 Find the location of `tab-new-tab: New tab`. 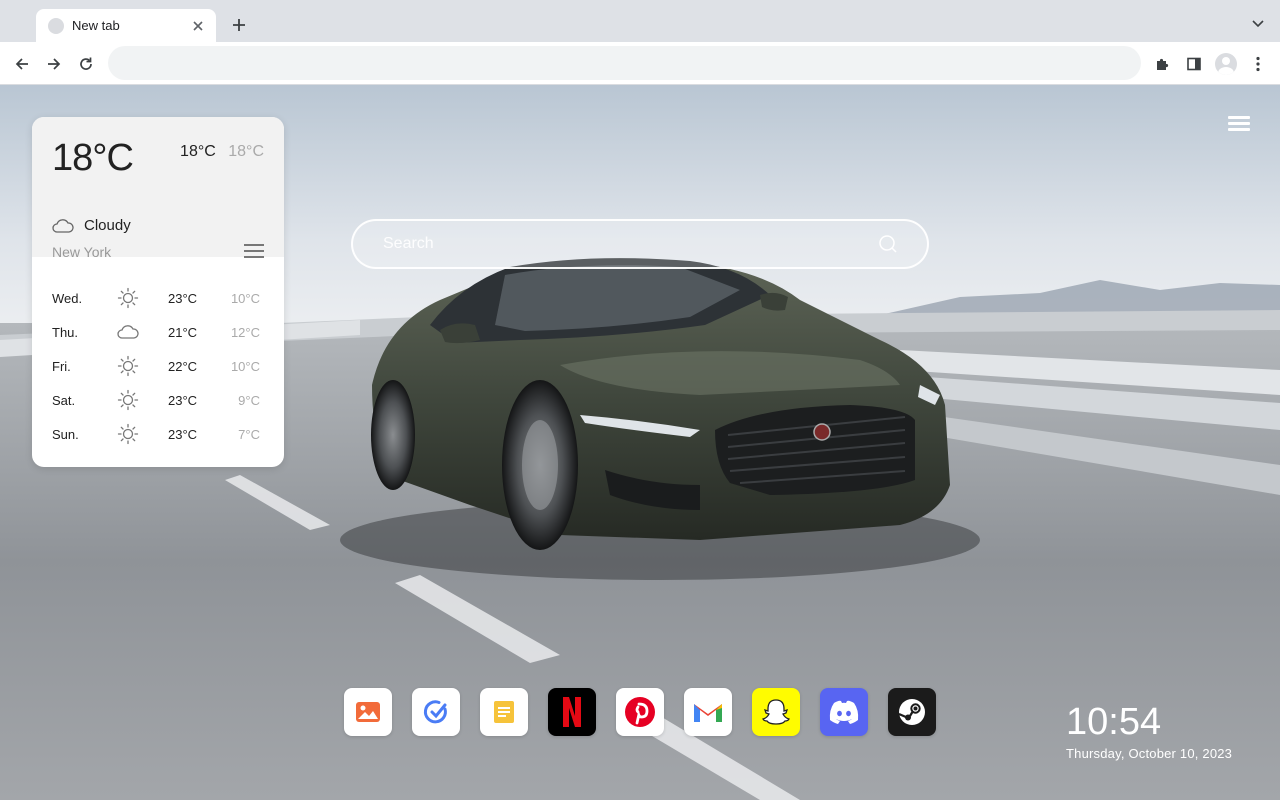

tab-new-tab: New tab is located at coordinates (126, 25).